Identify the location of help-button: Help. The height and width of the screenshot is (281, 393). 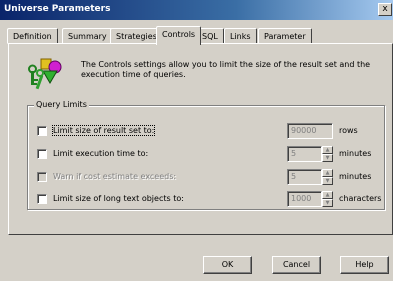
(364, 265).